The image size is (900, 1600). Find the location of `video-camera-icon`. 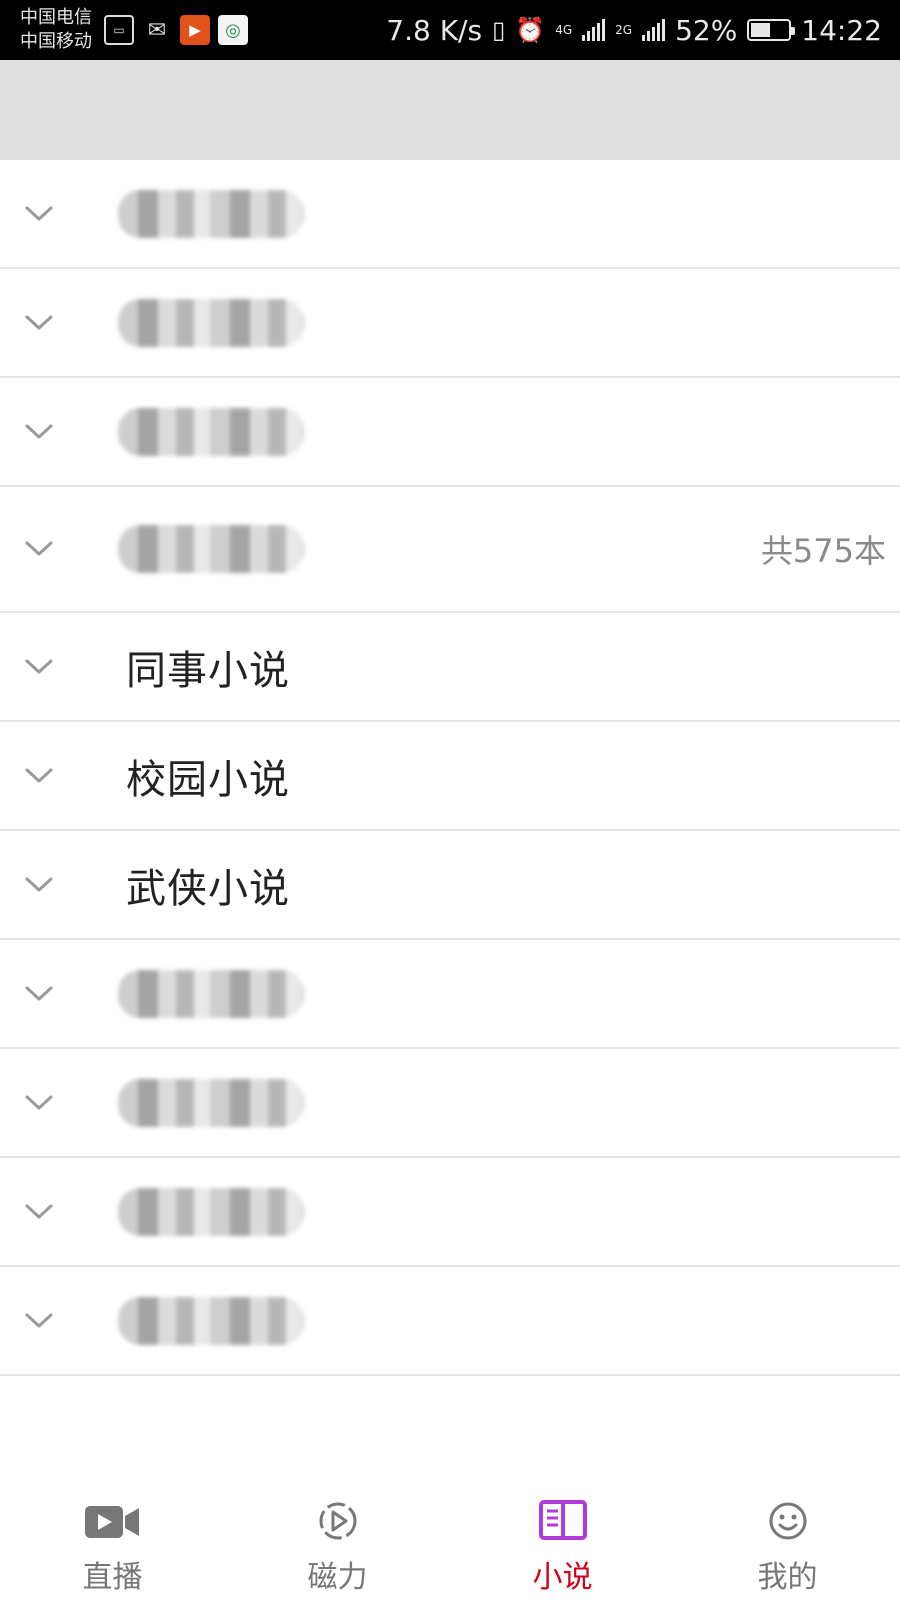

video-camera-icon is located at coordinates (113, 1521).